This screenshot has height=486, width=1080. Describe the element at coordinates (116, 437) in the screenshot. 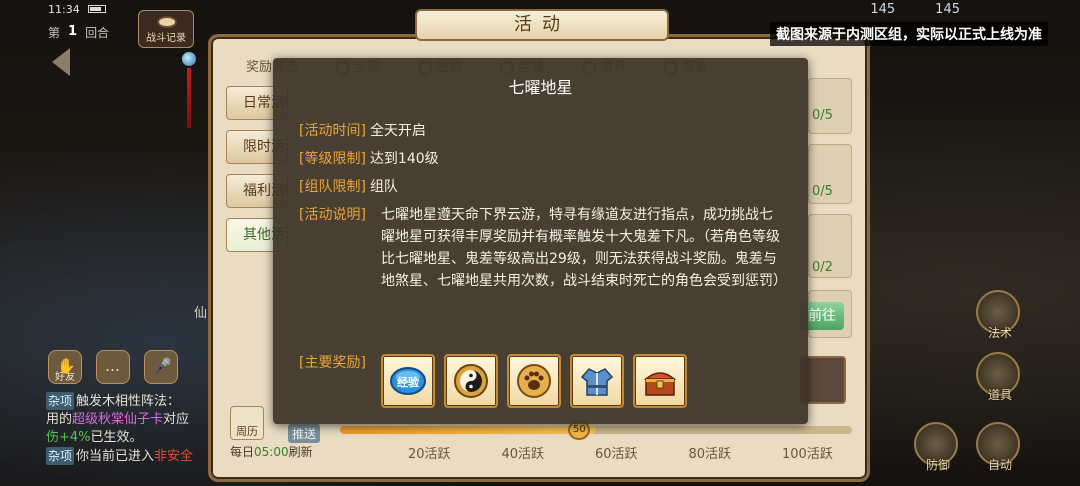

I see `chat-text: 已生效。` at that location.